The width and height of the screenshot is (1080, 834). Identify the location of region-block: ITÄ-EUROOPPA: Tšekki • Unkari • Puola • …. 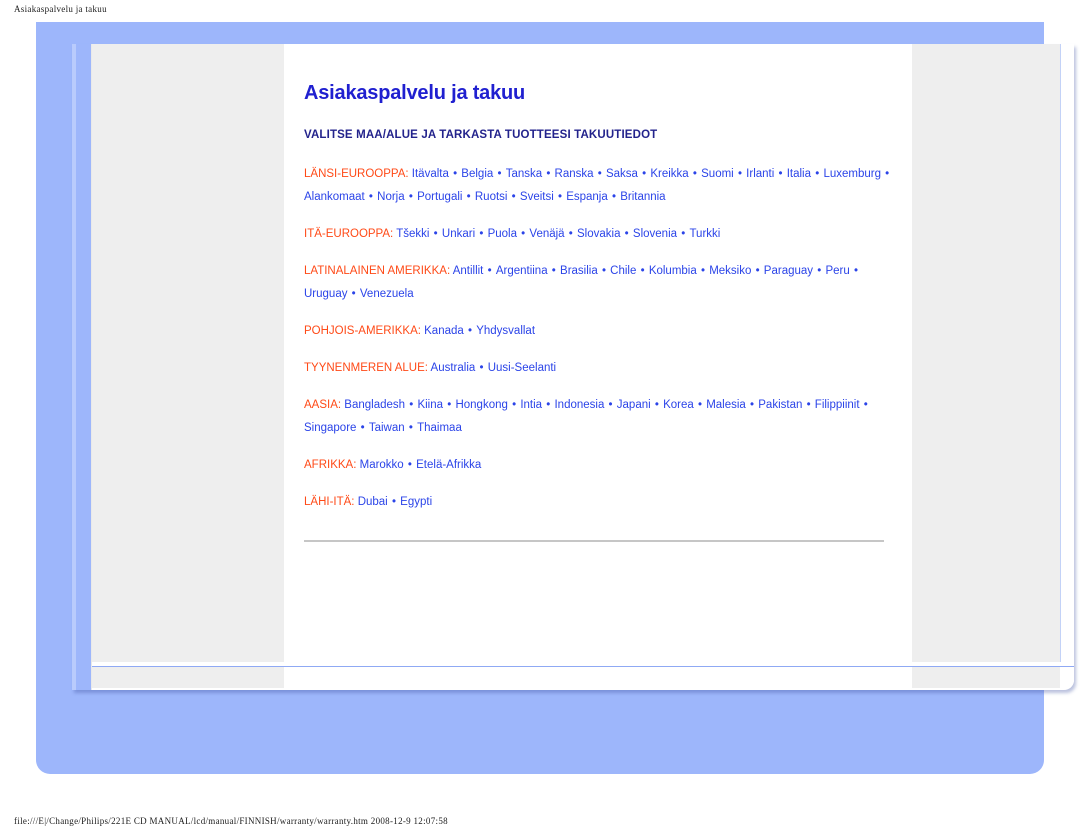
(604, 234).